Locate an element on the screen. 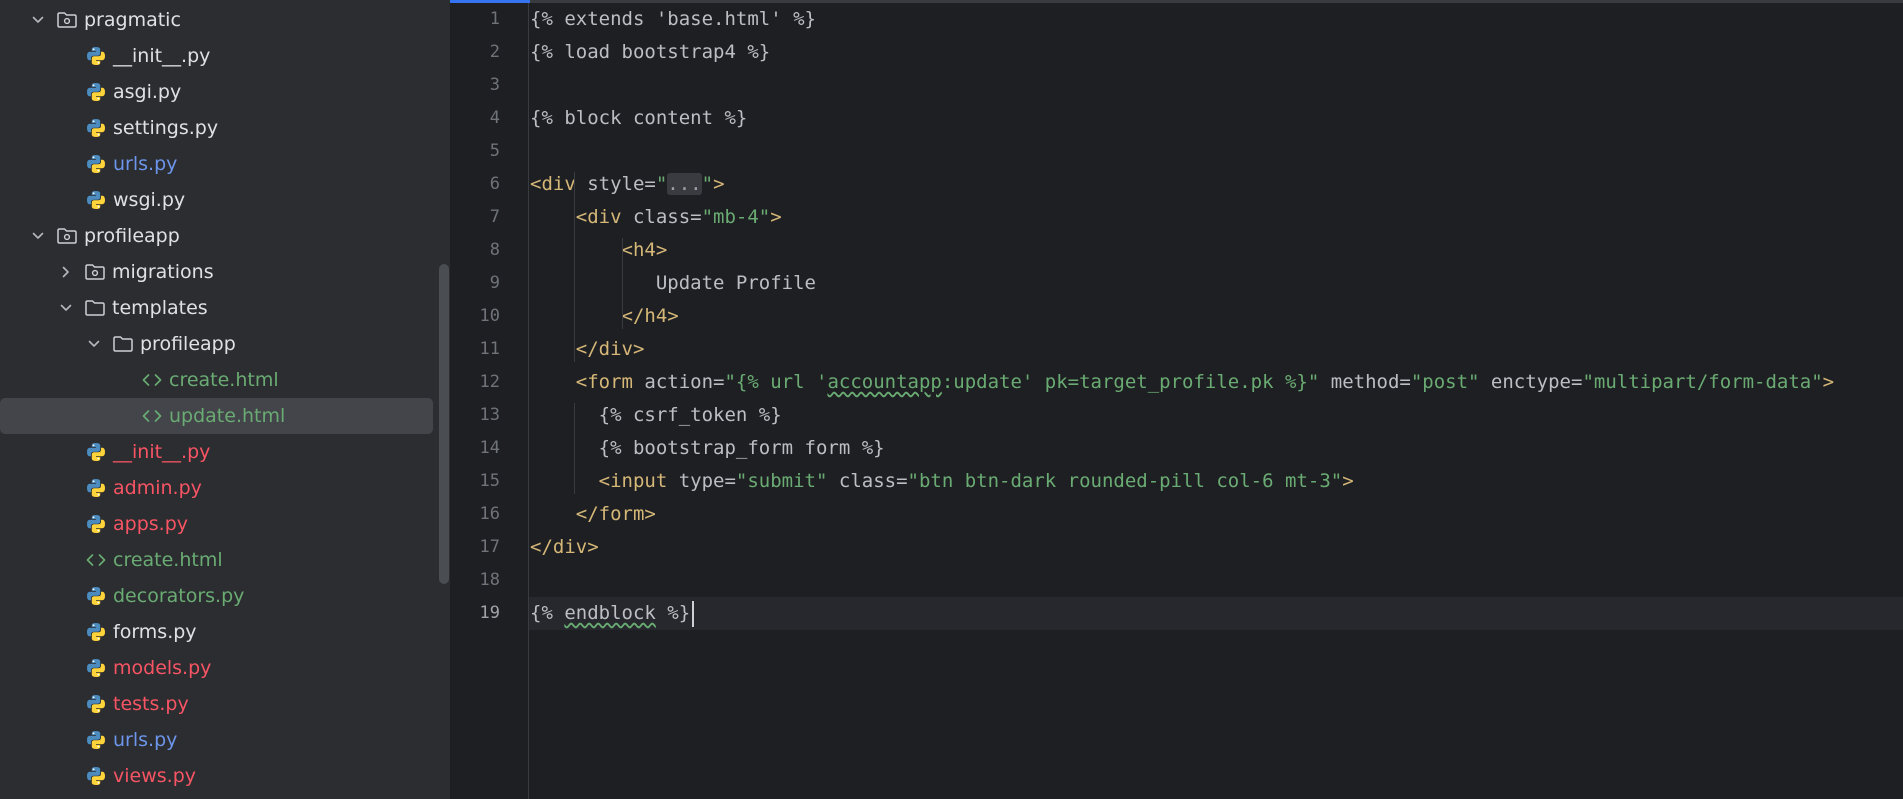  code-line: </form> is located at coordinates (593, 514).